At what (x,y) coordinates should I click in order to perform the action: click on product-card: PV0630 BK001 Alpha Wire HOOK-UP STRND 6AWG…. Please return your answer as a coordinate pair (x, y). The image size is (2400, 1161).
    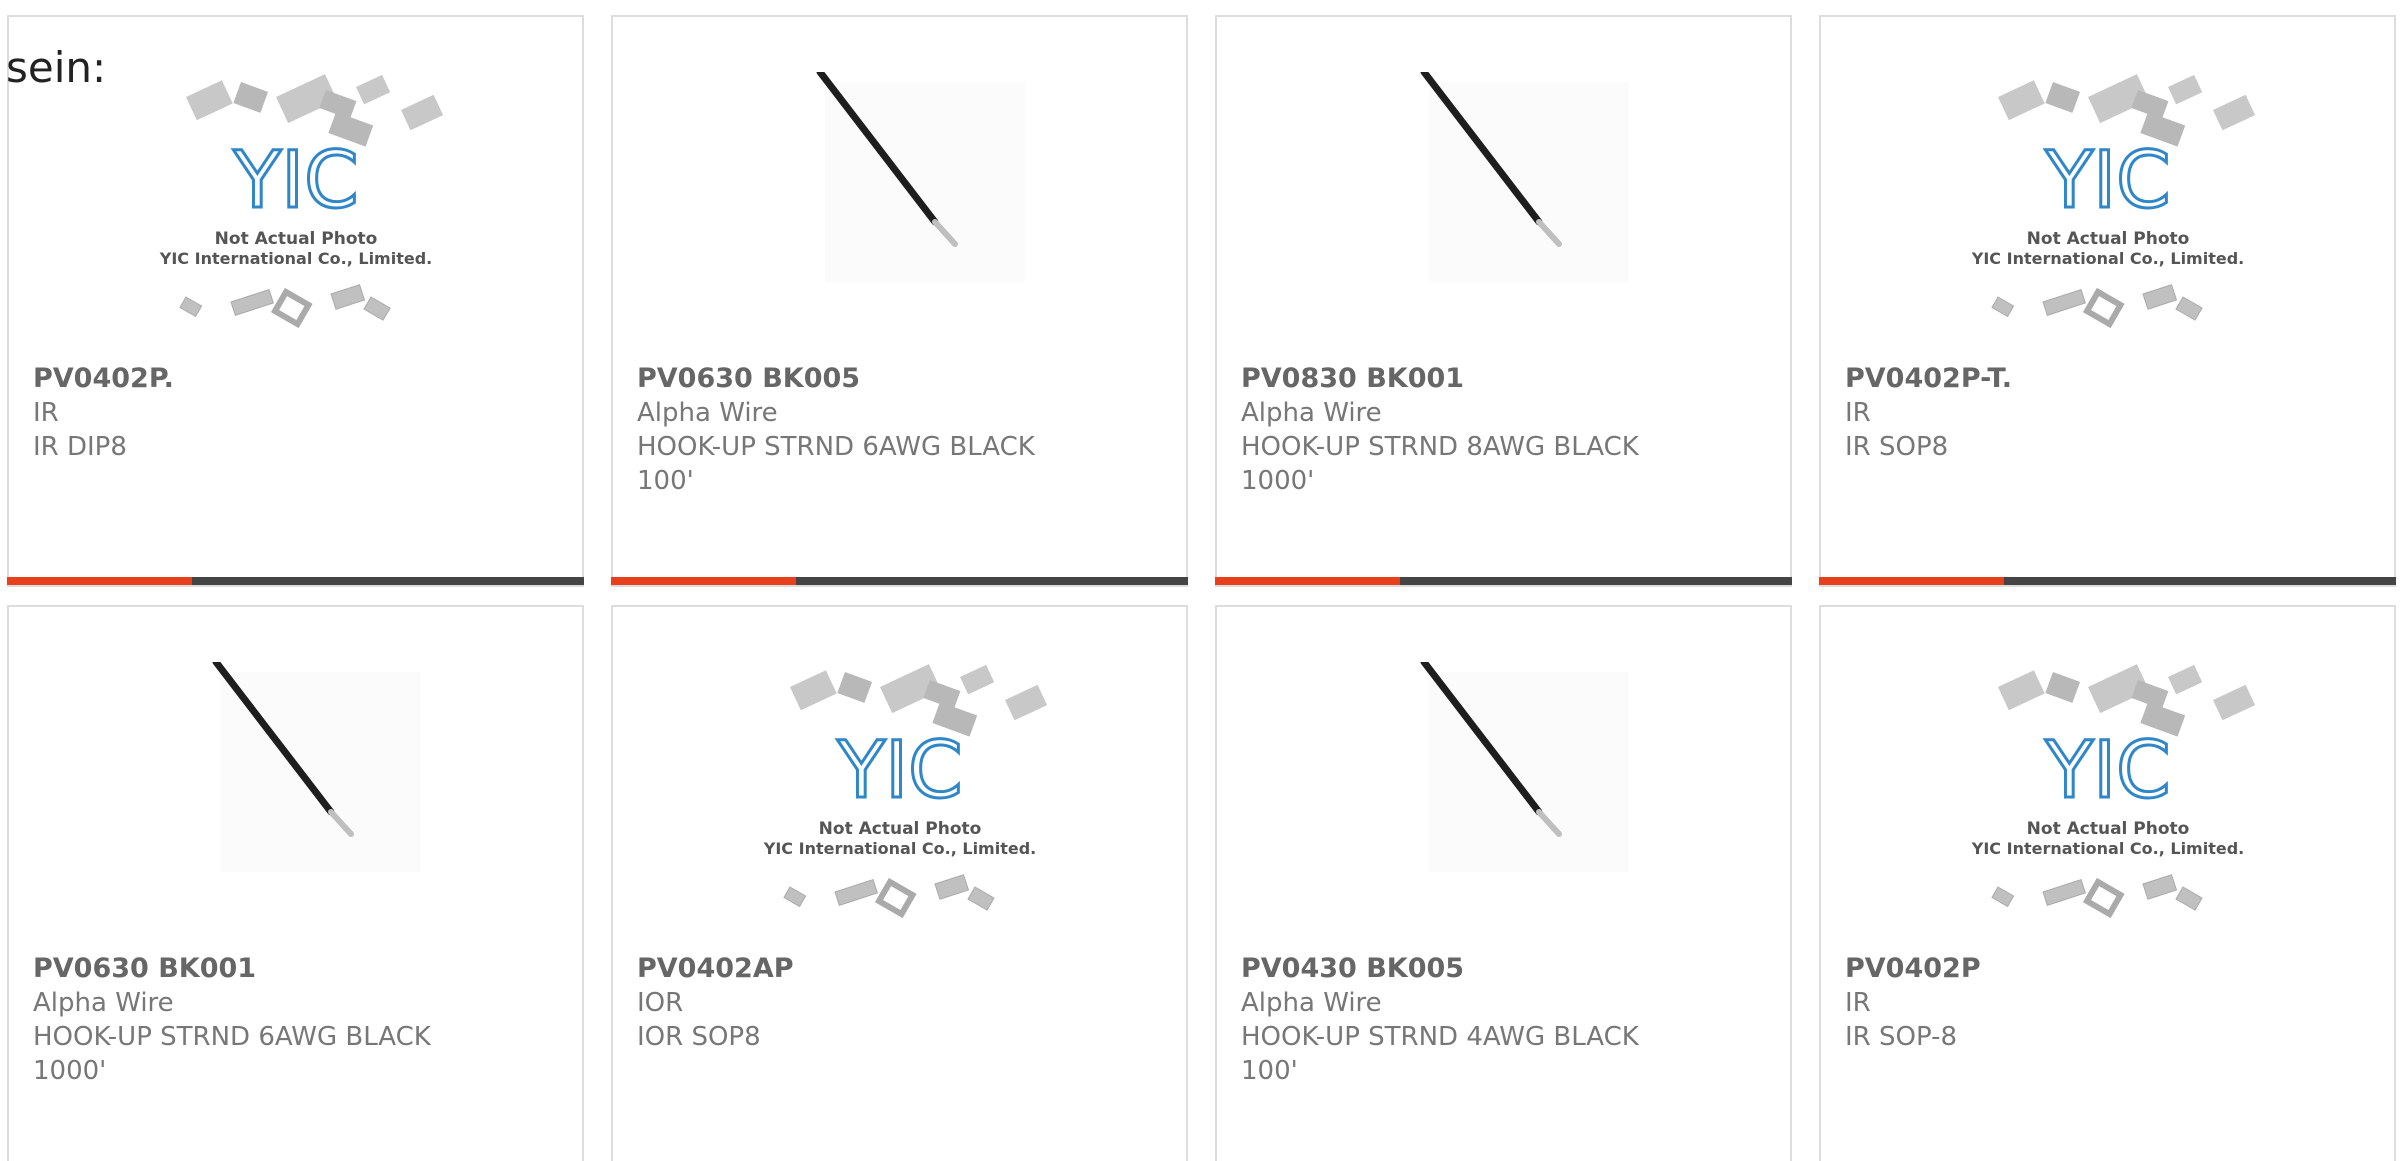
    Looking at the image, I should click on (295, 883).